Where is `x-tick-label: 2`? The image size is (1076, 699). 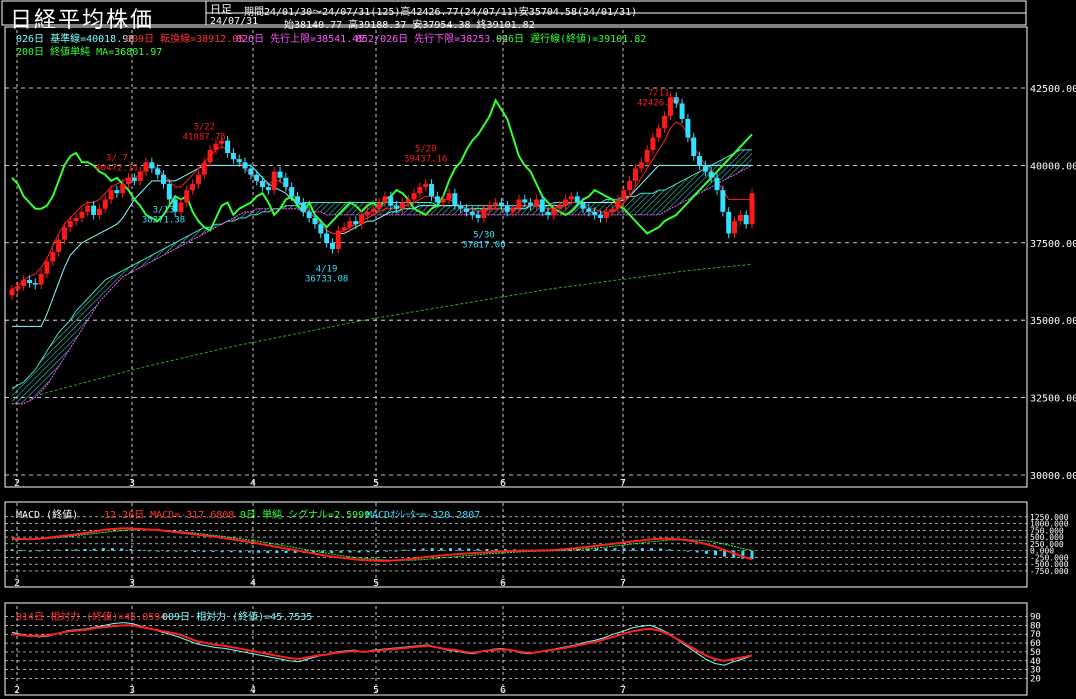 x-tick-label: 2 is located at coordinates (17, 690).